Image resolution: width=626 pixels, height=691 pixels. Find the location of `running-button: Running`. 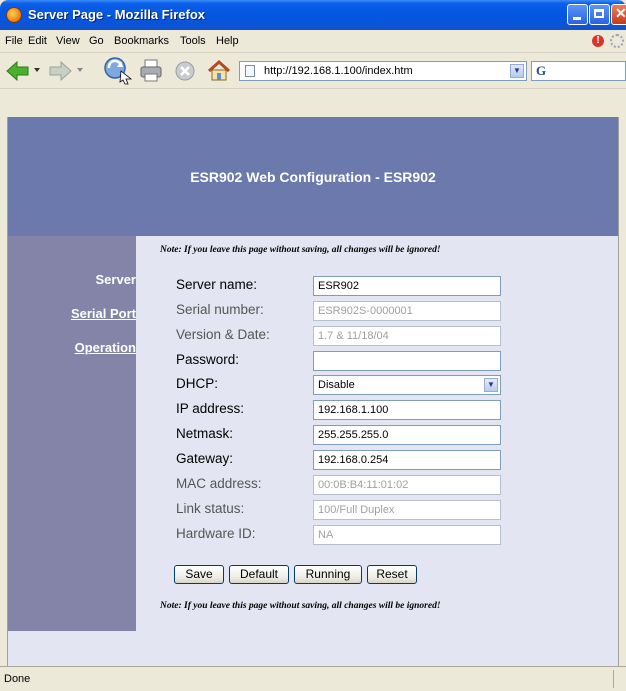

running-button: Running is located at coordinates (328, 574).